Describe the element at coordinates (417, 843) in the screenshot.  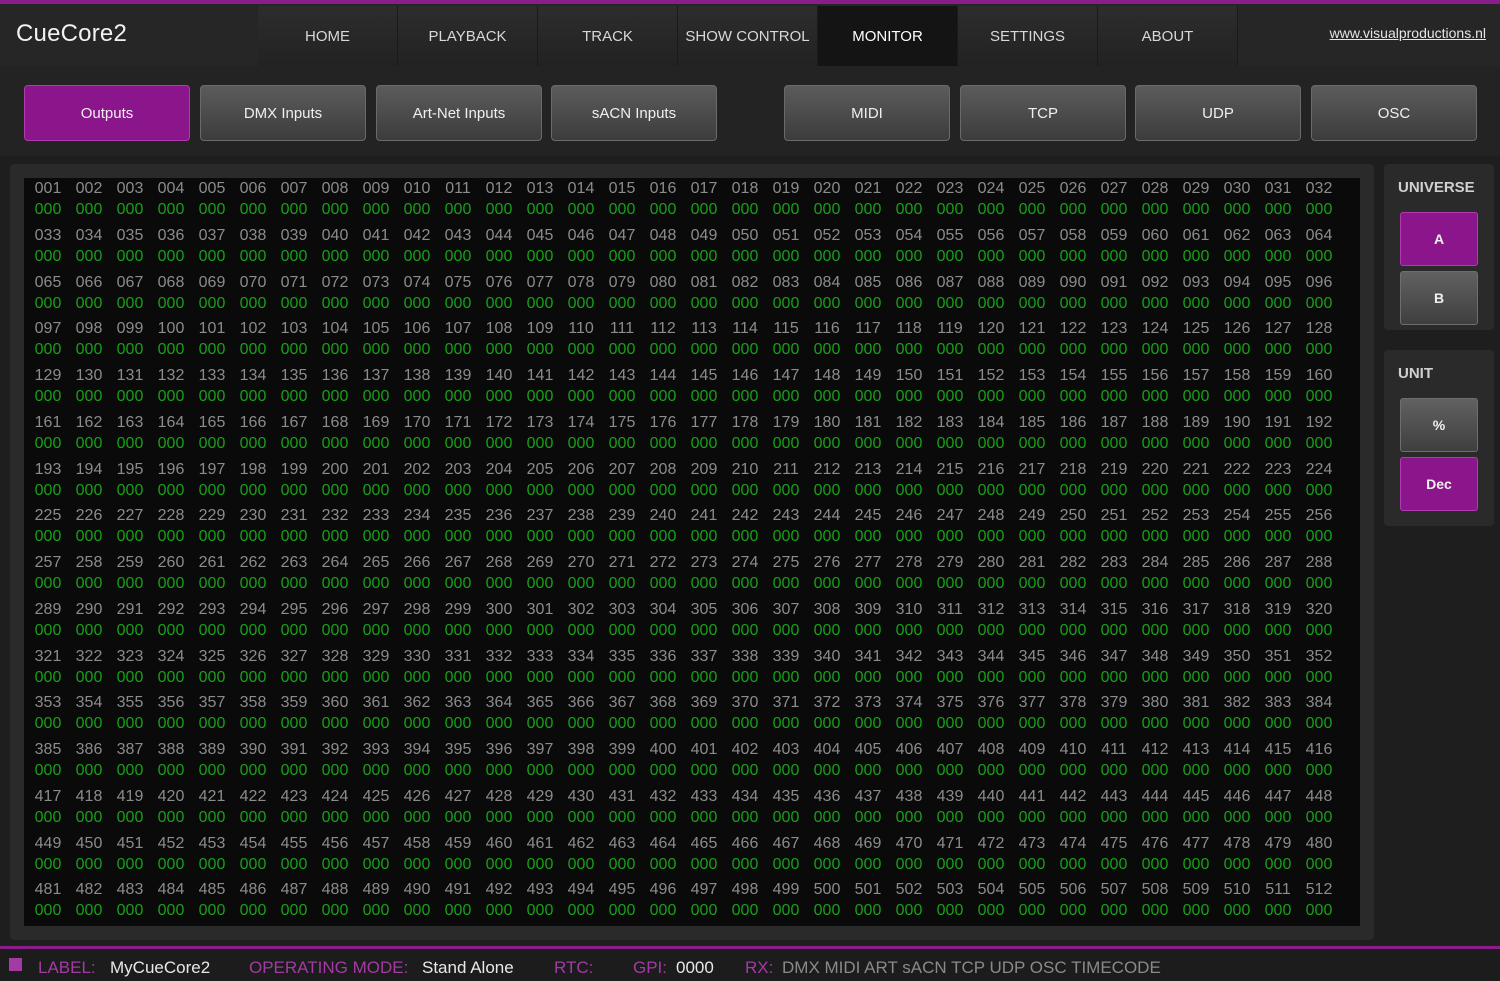
I see `channel-number: 458` at that location.